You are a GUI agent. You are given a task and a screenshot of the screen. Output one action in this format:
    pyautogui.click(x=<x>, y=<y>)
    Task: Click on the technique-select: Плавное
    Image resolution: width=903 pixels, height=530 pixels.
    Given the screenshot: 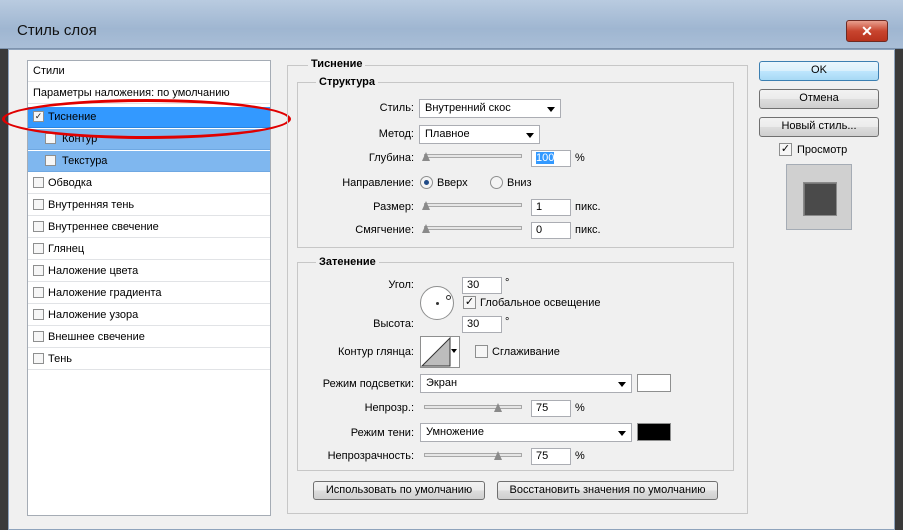 What is the action you would take?
    pyautogui.click(x=479, y=134)
    